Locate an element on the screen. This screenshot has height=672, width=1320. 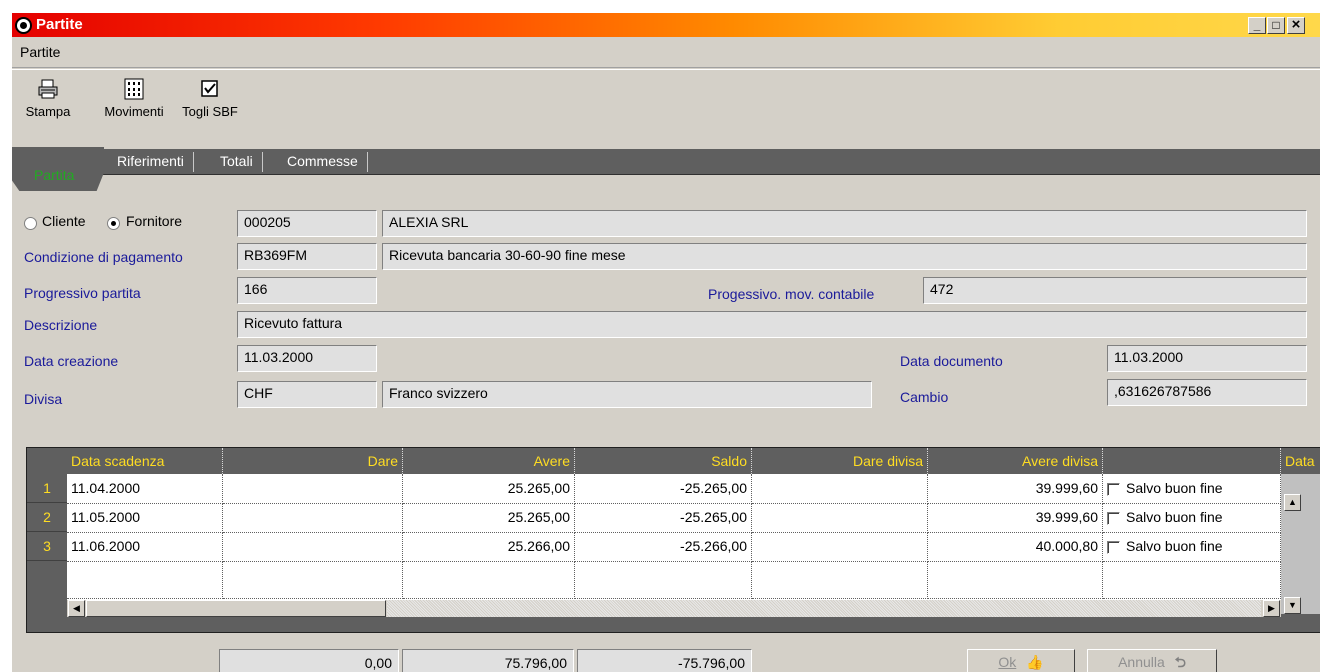
col-avere: Avere is located at coordinates (489, 461).